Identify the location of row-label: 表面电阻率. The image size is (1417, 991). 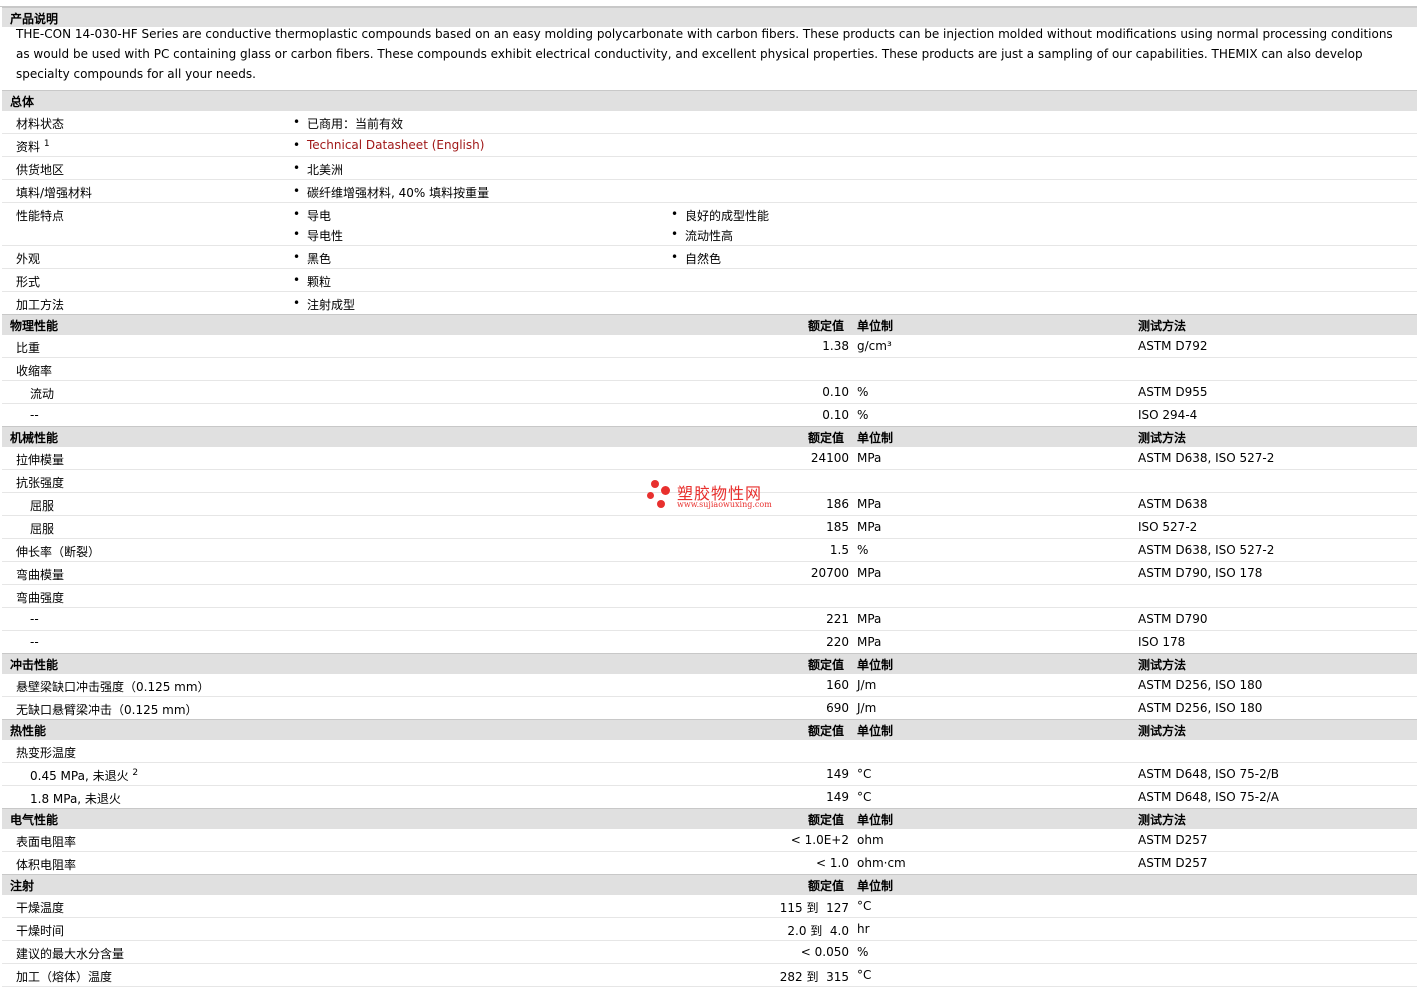
(46, 842).